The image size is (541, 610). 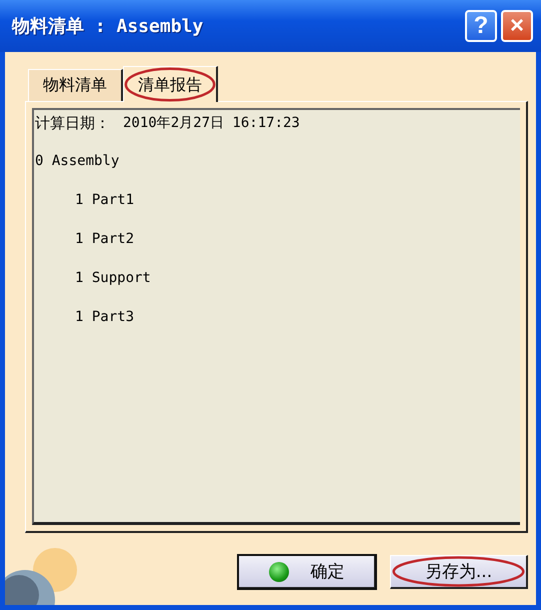 What do you see at coordinates (77, 161) in the screenshot?
I see `bom-line: 0 Assembly` at bounding box center [77, 161].